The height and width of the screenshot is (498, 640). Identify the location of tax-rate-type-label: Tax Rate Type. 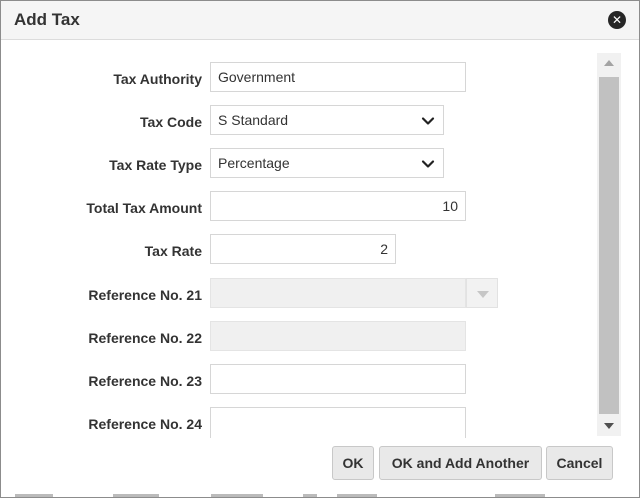
(155, 165).